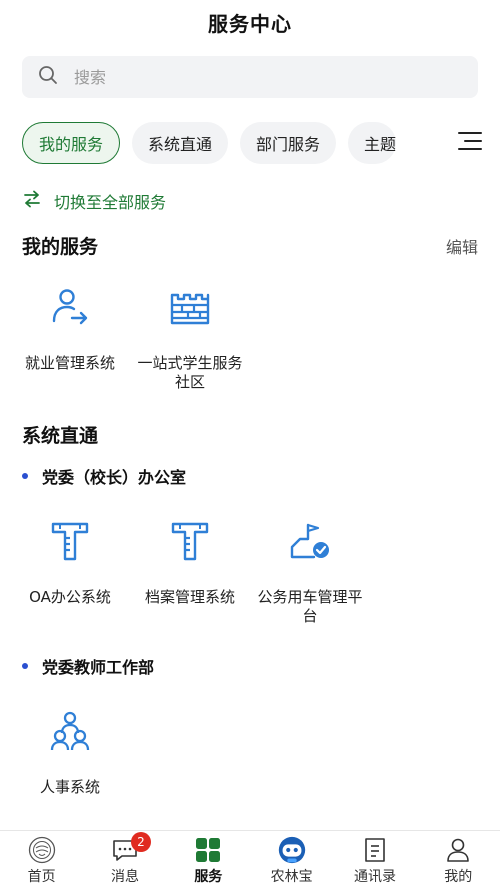  I want to click on search-icon, so click(48, 77).